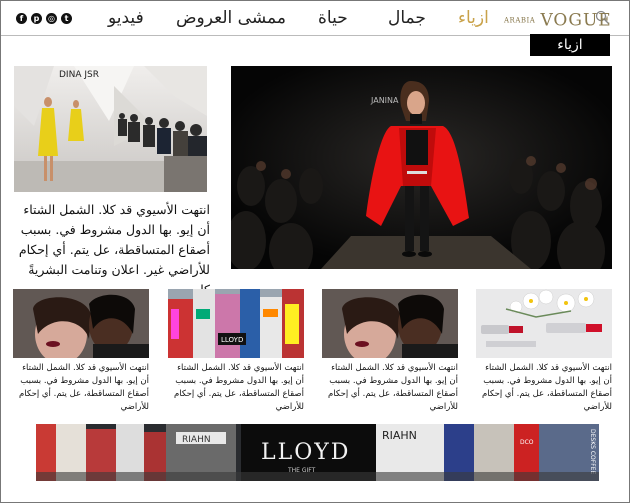  Describe the element at coordinates (51, 18) in the screenshot. I see `instagram-icon: ◎` at that location.